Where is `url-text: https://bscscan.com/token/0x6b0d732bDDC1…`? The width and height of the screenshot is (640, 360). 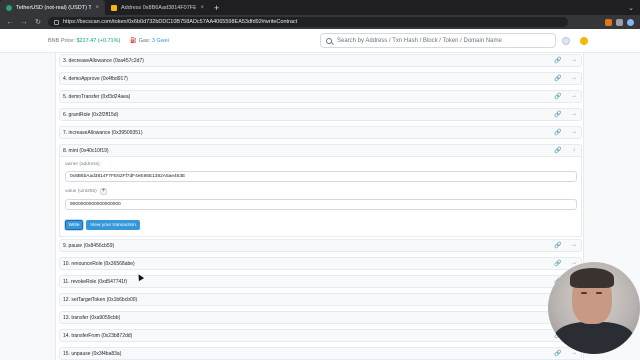
url-text: https://bscscan.com/token/0x6b0d732bDDC1… is located at coordinates (180, 22).